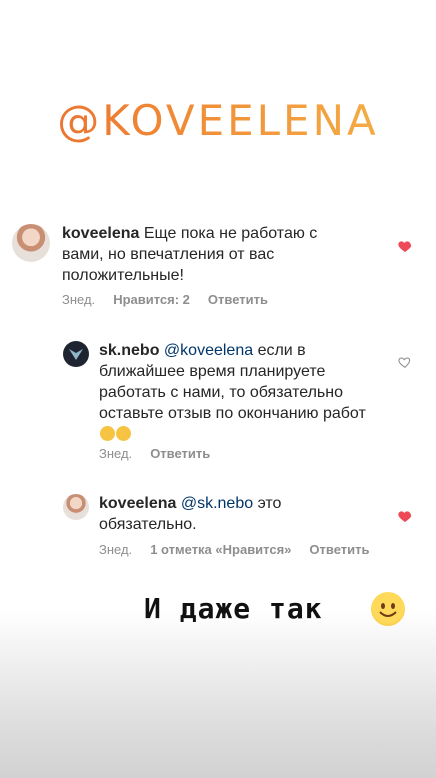 The height and width of the screenshot is (778, 436). I want to click on logo-icon, so click(76, 354).